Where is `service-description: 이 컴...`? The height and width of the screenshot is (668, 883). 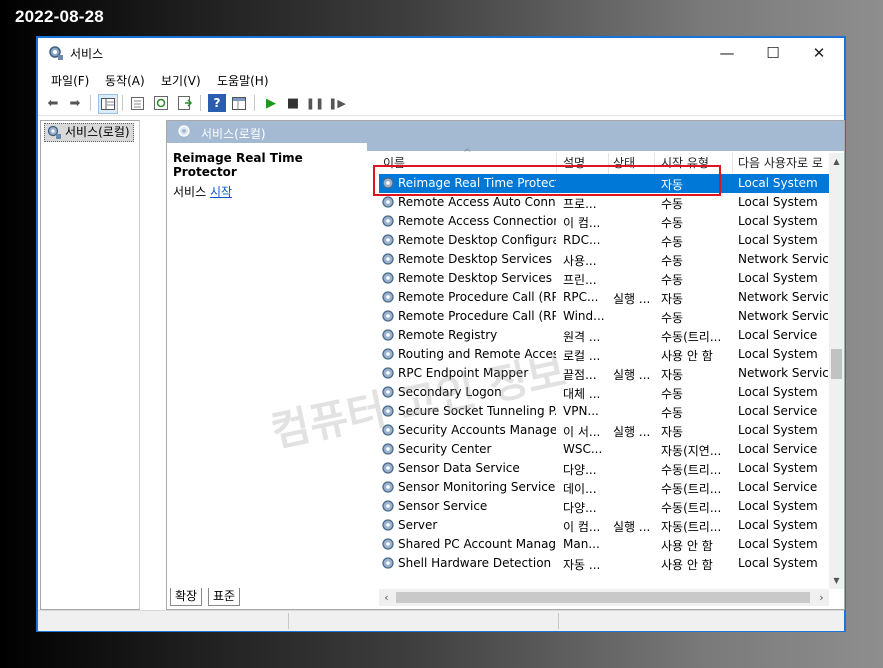
service-description: 이 컴... is located at coordinates (582, 223).